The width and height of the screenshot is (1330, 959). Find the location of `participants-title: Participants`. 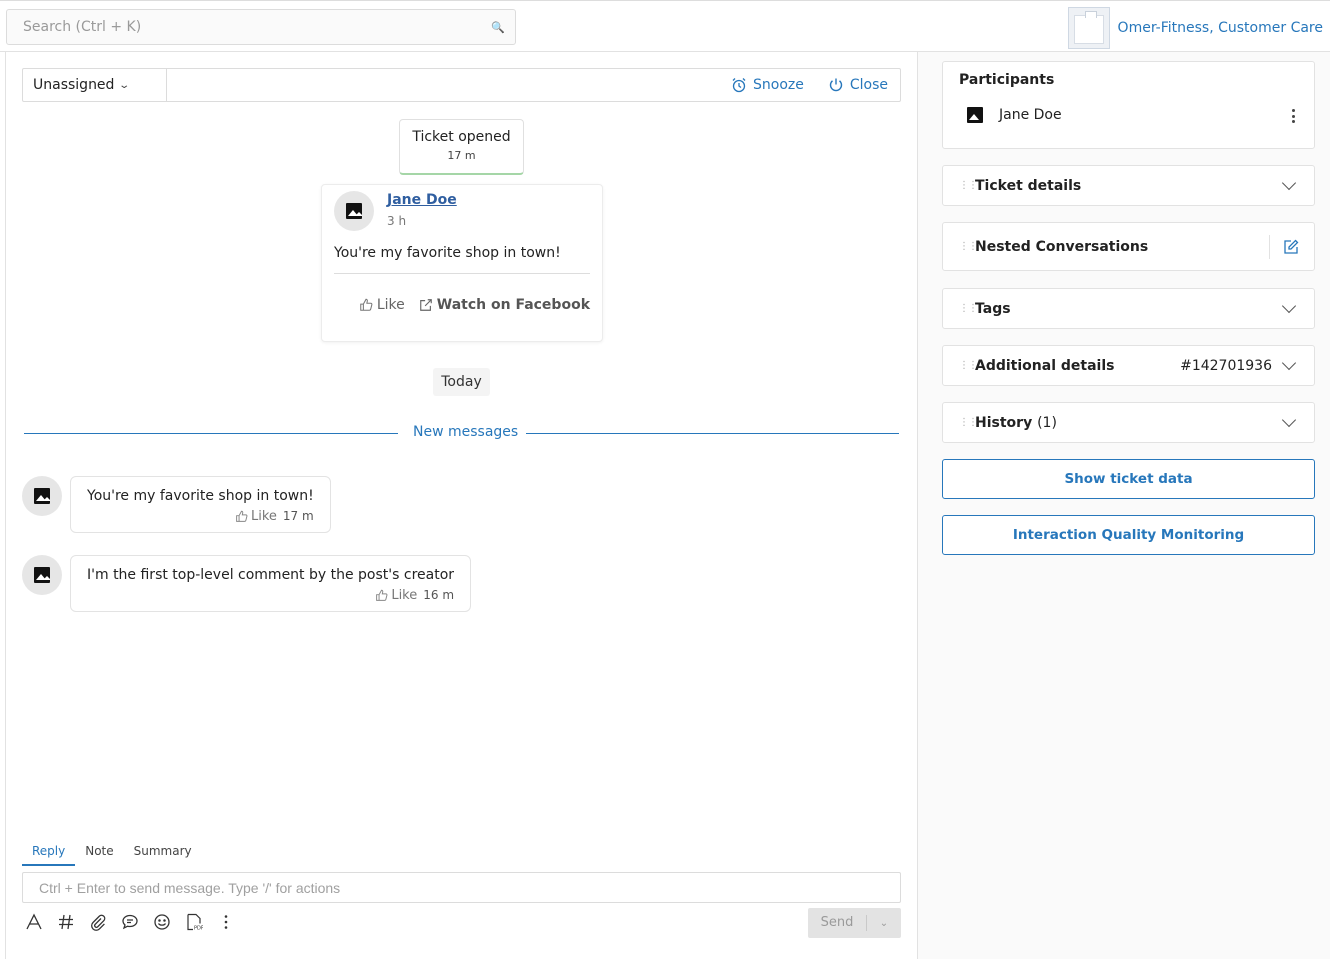

participants-title: Participants is located at coordinates (1007, 80).